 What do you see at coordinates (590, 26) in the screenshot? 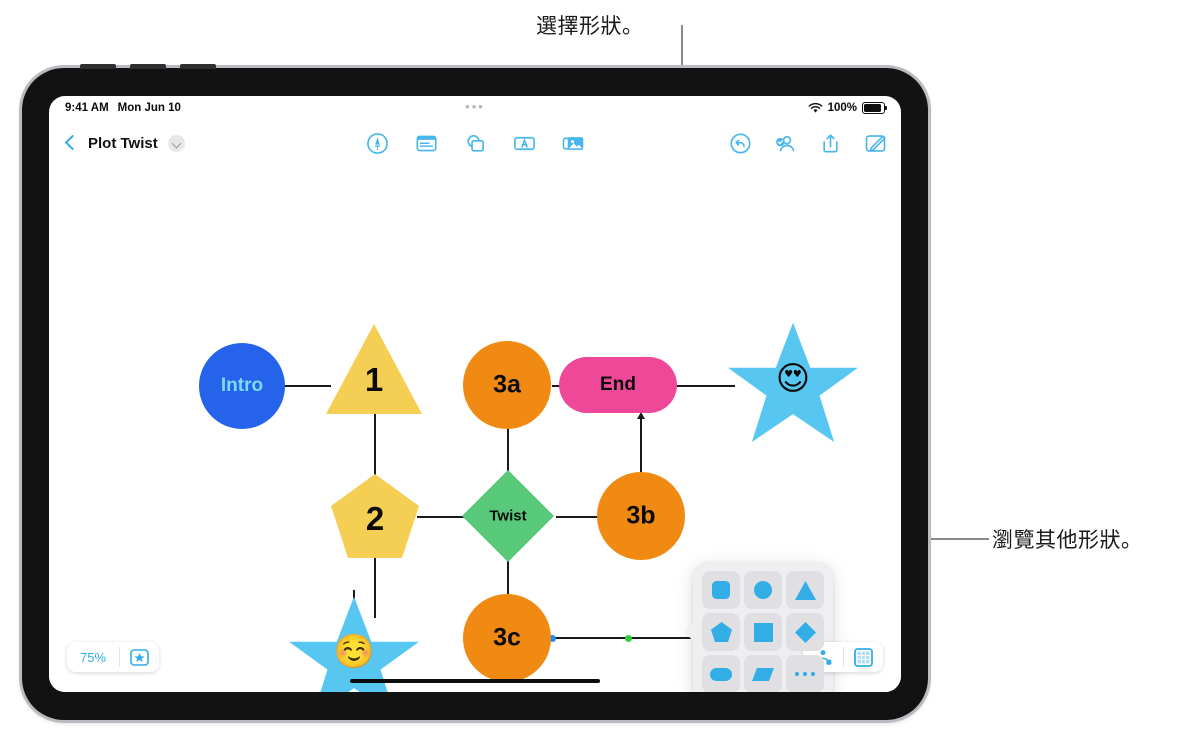
I see `callout-select-shape: 選擇形狀。` at bounding box center [590, 26].